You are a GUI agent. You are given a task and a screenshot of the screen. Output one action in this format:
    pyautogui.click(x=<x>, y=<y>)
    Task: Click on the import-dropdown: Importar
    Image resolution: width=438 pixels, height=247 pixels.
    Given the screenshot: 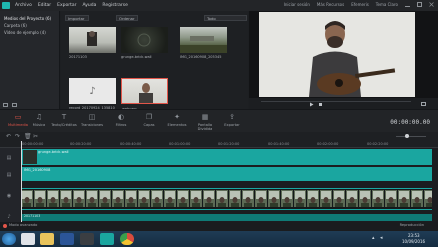 What is the action you would take?
    pyautogui.click(x=77, y=18)
    